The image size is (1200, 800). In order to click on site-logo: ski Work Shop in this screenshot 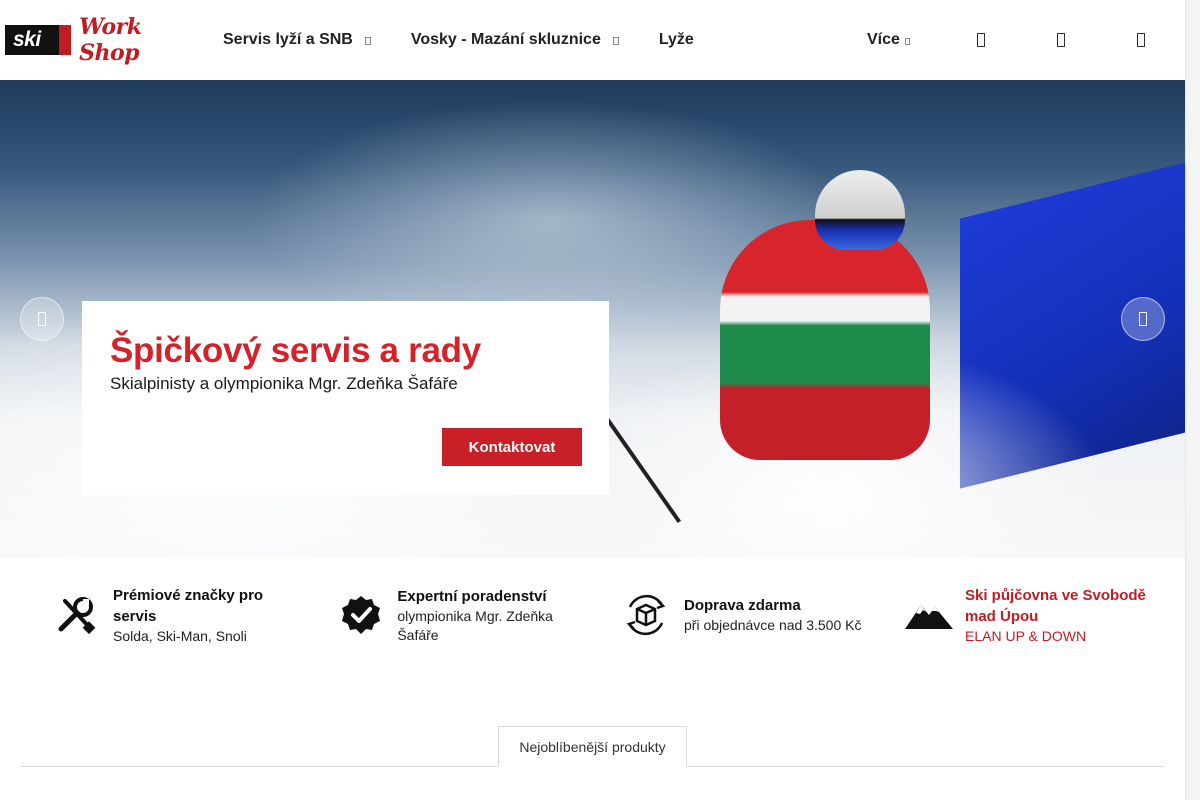, I will do `click(99, 40)`.